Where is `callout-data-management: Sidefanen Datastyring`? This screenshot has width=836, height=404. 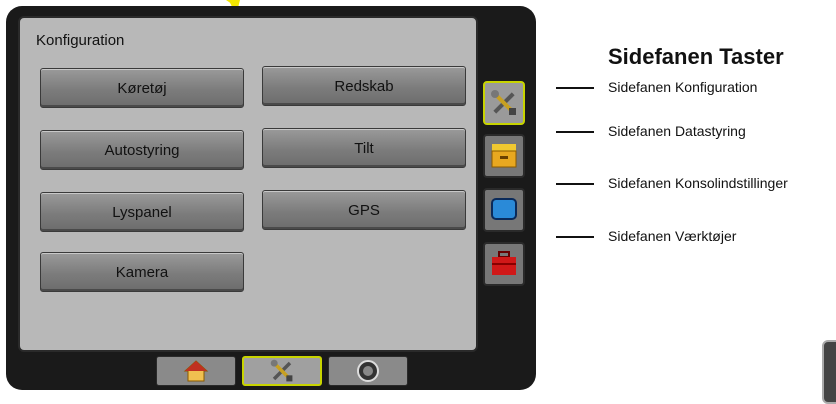
callout-data-management: Sidefanen Datastyring is located at coordinates (677, 131).